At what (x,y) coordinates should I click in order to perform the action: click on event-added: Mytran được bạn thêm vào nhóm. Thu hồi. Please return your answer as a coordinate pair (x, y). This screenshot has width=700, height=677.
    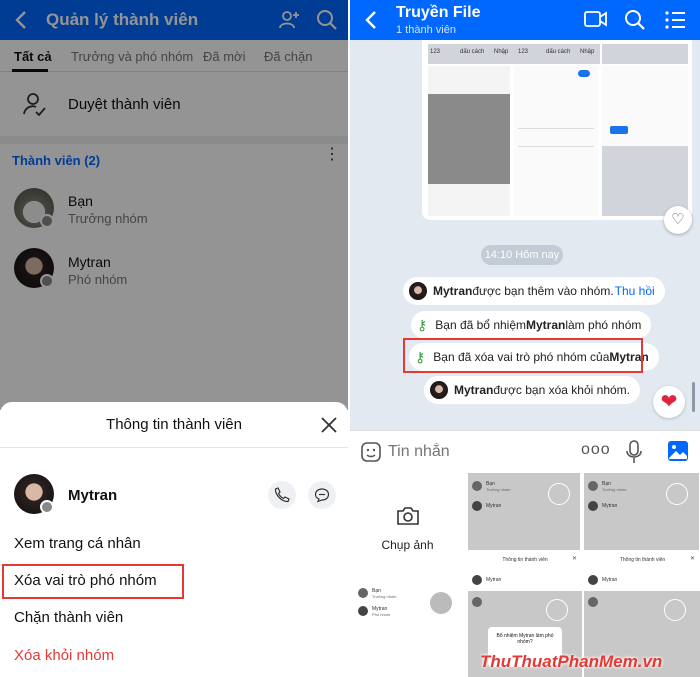
    Looking at the image, I should click on (534, 291).